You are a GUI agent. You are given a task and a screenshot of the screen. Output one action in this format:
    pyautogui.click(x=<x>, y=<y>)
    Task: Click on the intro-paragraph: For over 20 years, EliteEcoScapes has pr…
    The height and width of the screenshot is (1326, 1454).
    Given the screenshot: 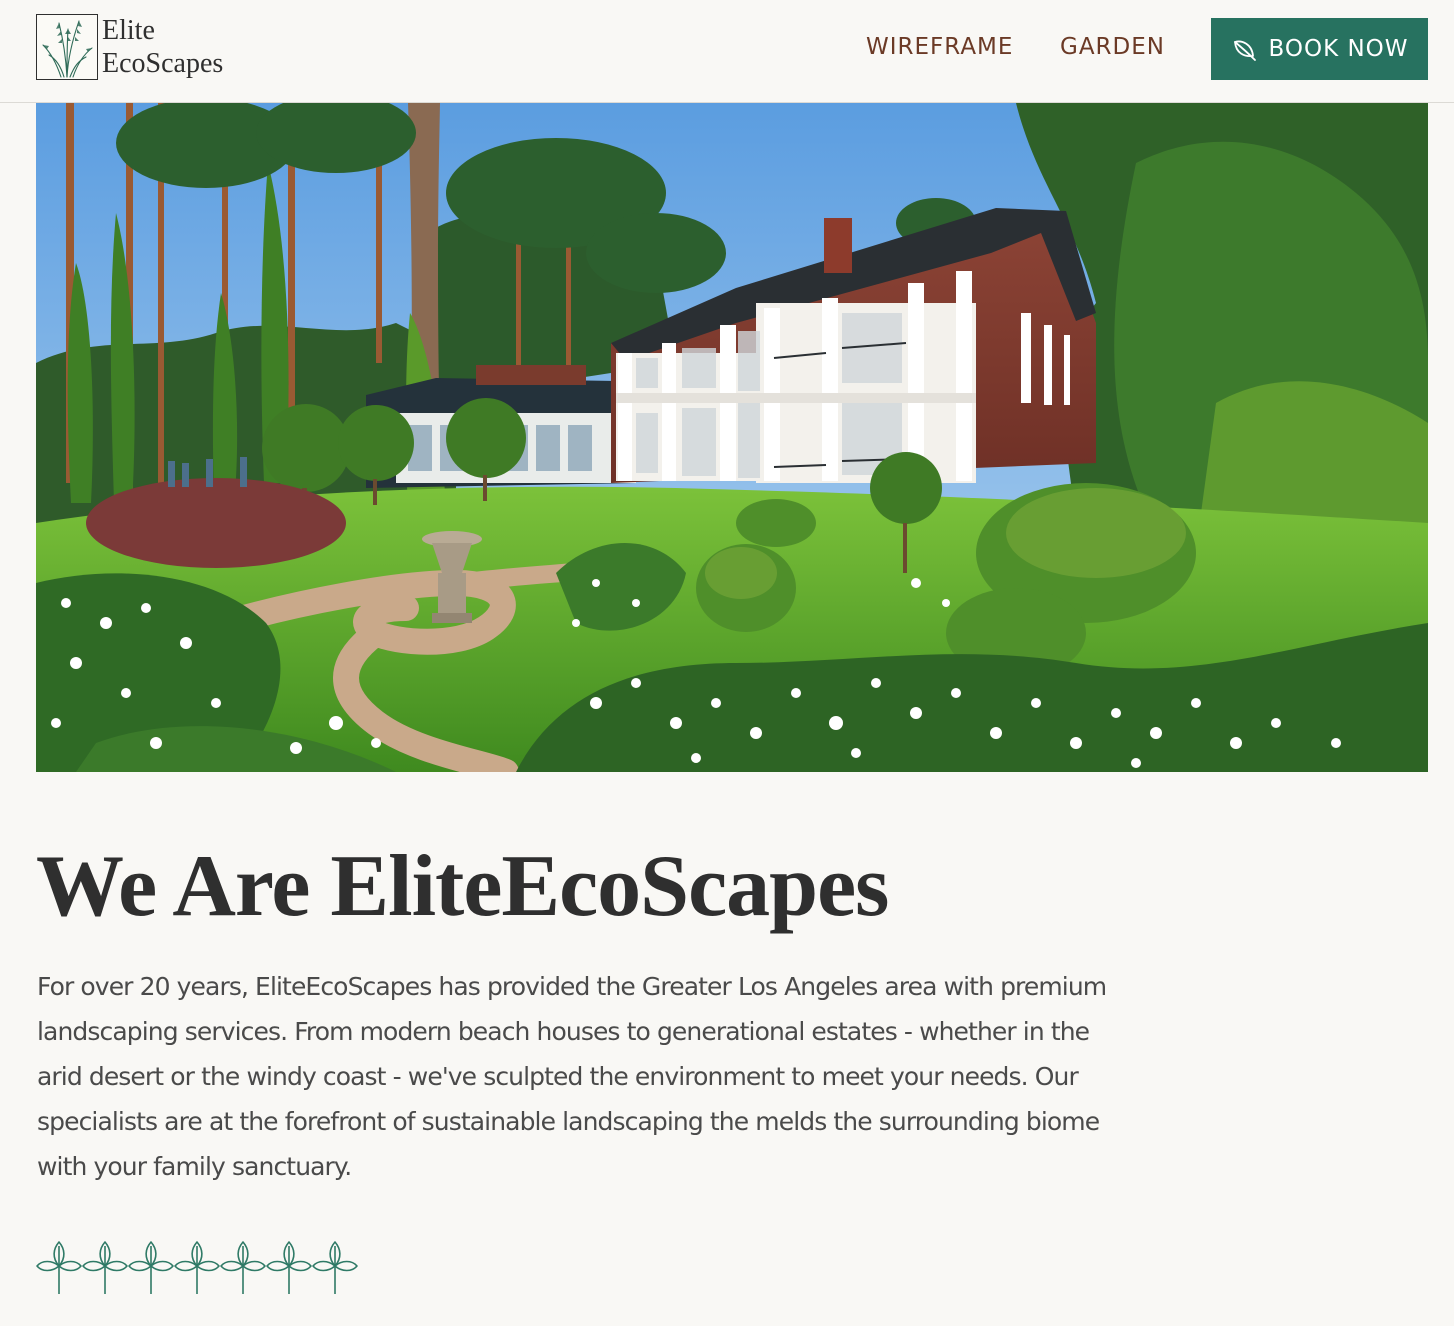 What is the action you would take?
    pyautogui.click(x=572, y=1076)
    